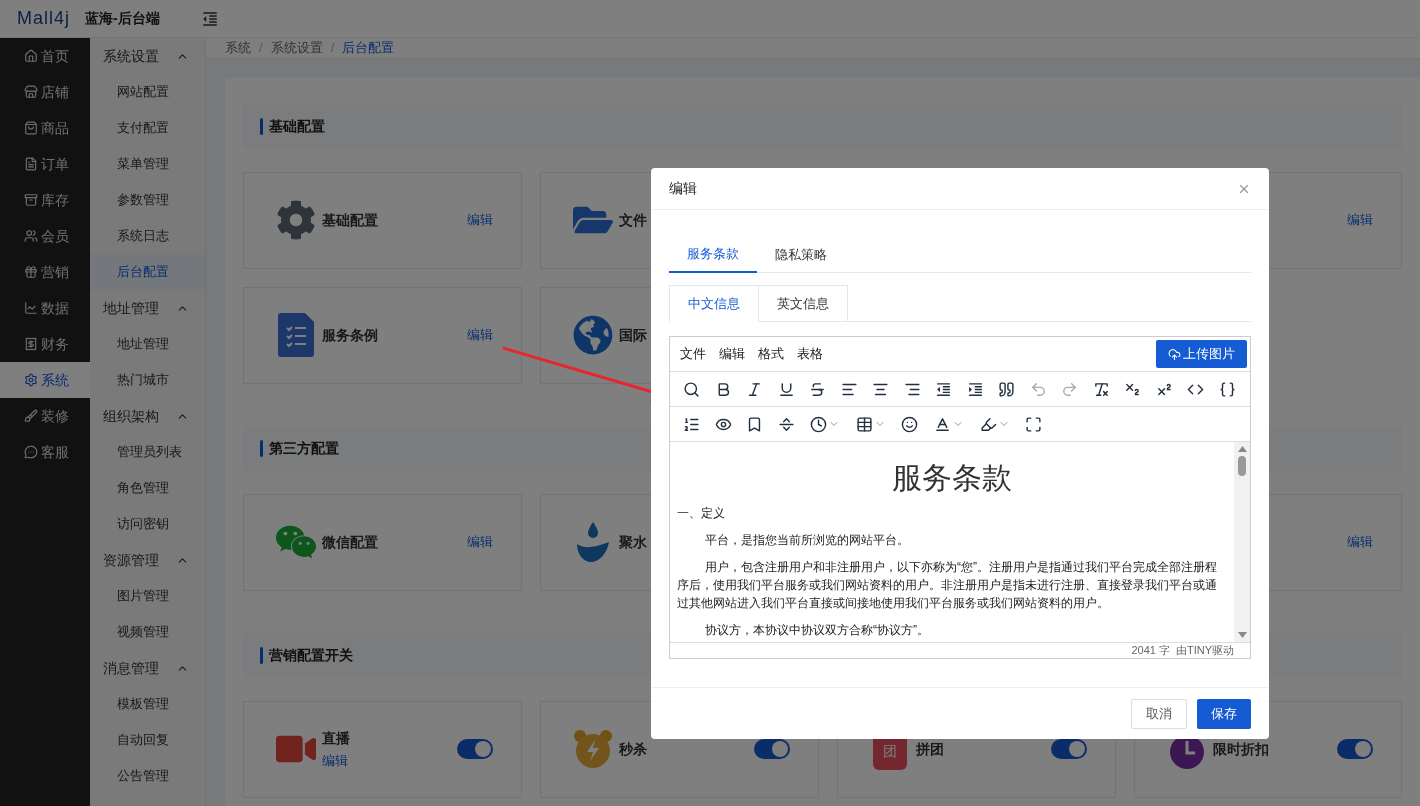  Describe the element at coordinates (1174, 354) in the screenshot. I see `cloud-upload-icon` at that location.